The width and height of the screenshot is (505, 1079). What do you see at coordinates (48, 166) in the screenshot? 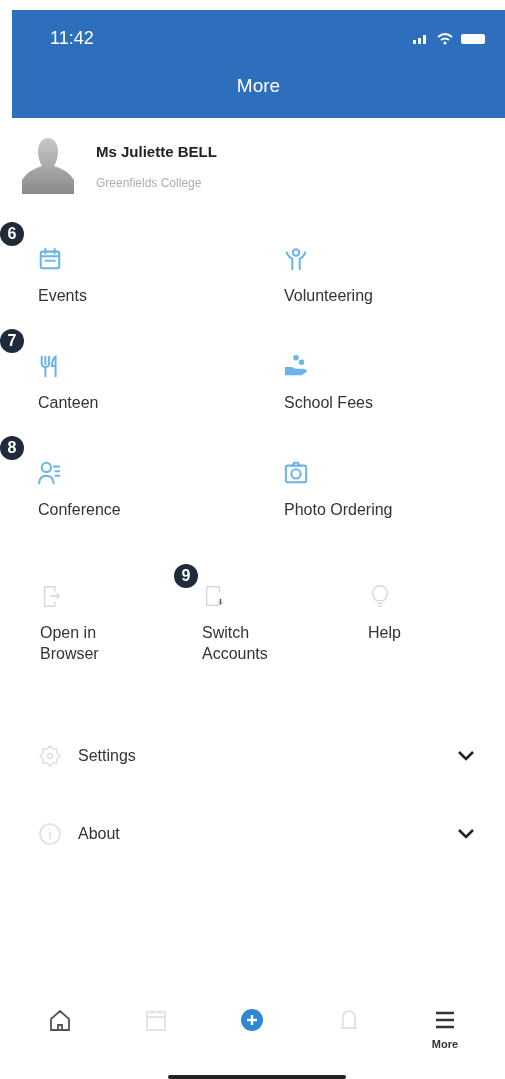
I see `avatar-silhouette` at bounding box center [48, 166].